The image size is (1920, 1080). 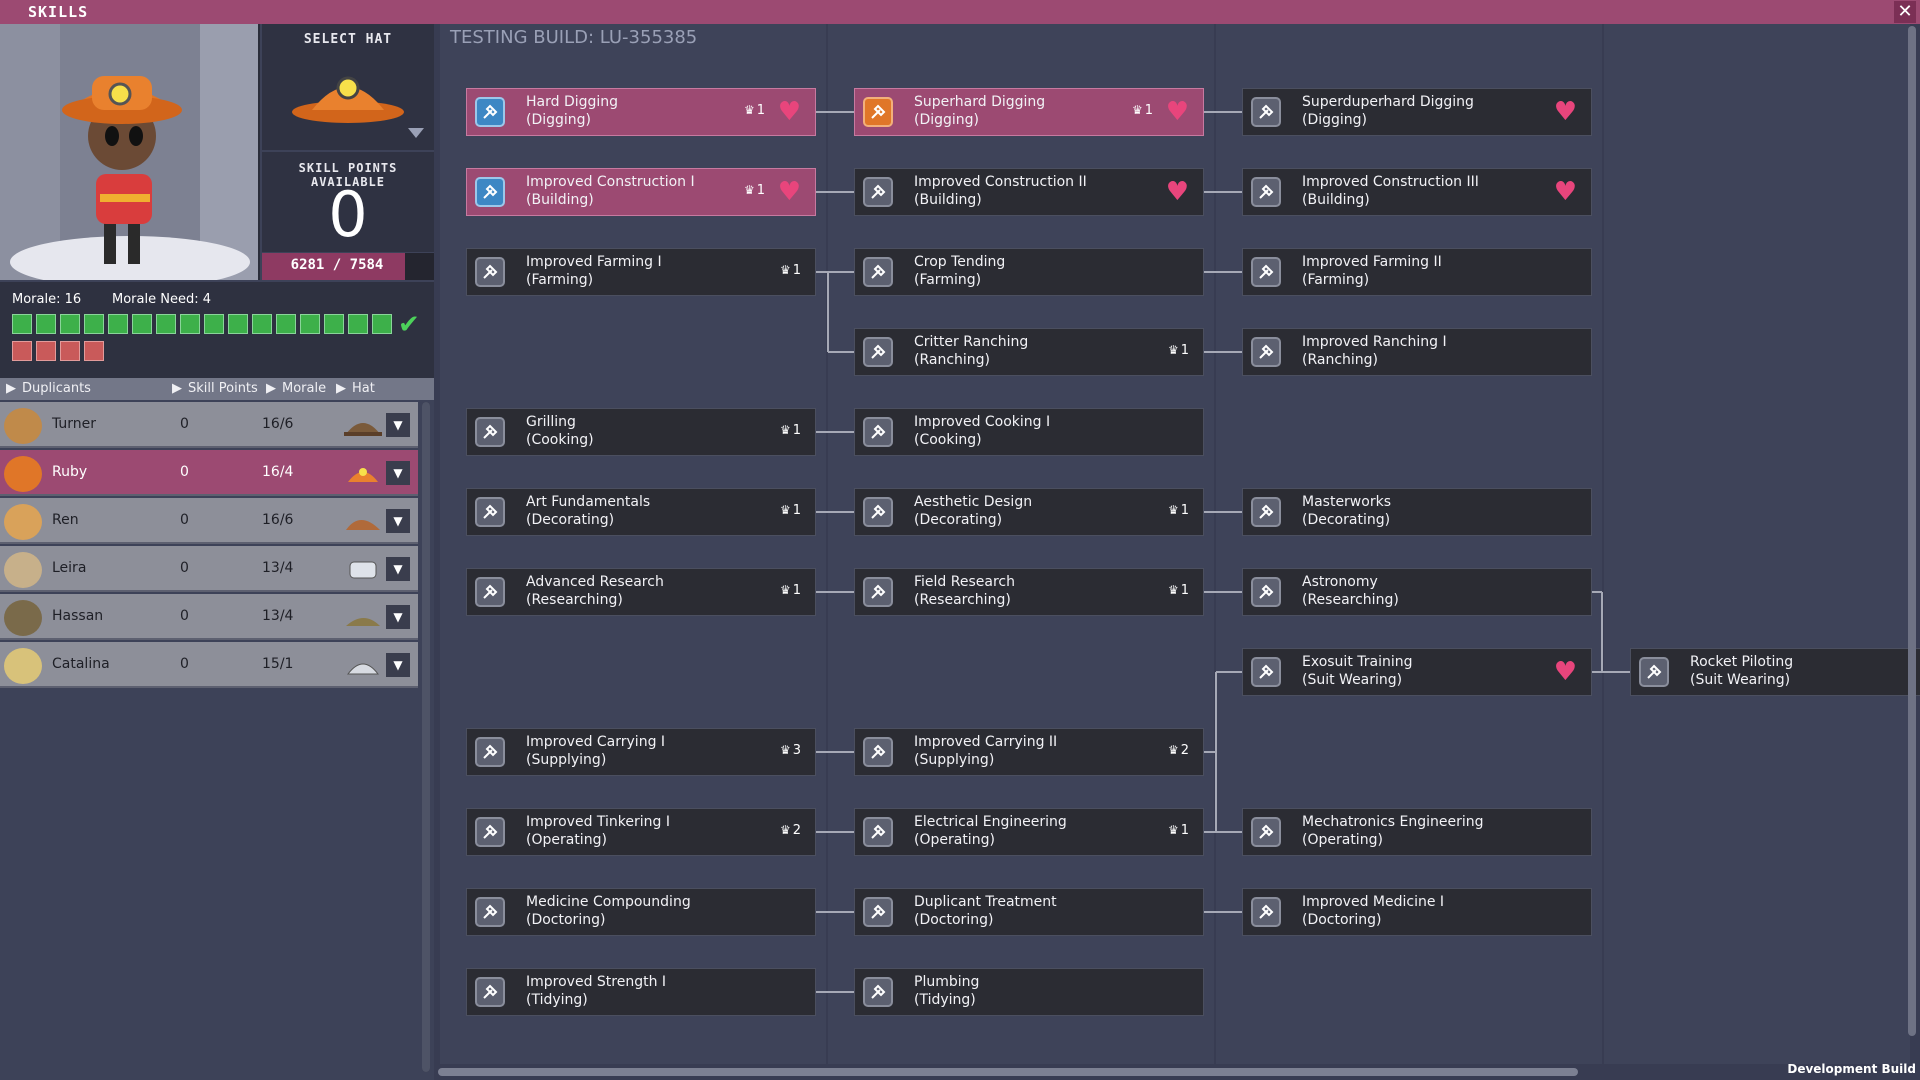 I want to click on skill-crop-tending: Crop Tending (Farming), so click(x=1029, y=272).